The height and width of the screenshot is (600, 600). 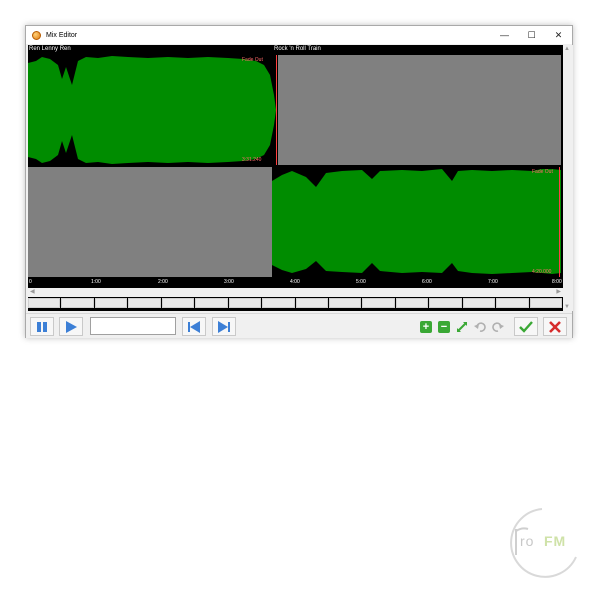 What do you see at coordinates (30, 282) in the screenshot?
I see `tick-label: 0` at bounding box center [30, 282].